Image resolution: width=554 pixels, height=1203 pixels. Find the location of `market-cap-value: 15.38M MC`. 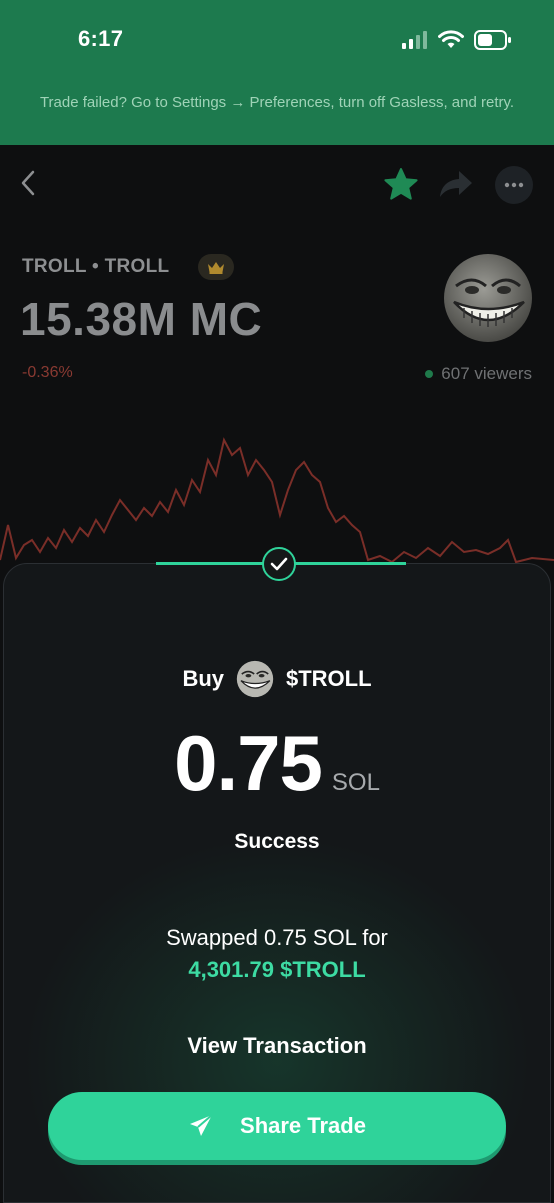

market-cap-value: 15.38M MC is located at coordinates (141, 319).